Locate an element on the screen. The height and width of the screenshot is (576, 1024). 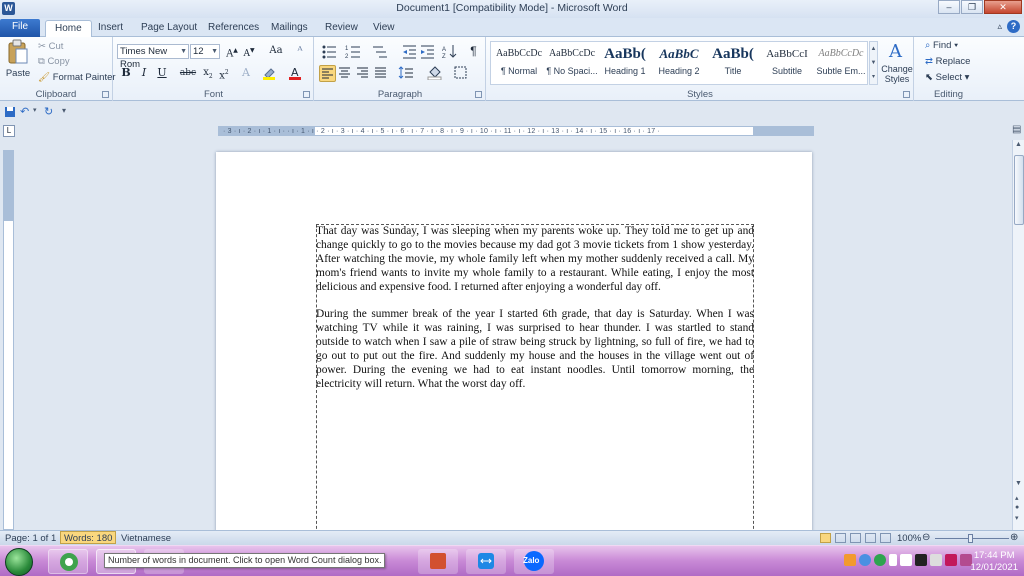
view-ruler-icon: ▤ is located at coordinates (1016, 129).